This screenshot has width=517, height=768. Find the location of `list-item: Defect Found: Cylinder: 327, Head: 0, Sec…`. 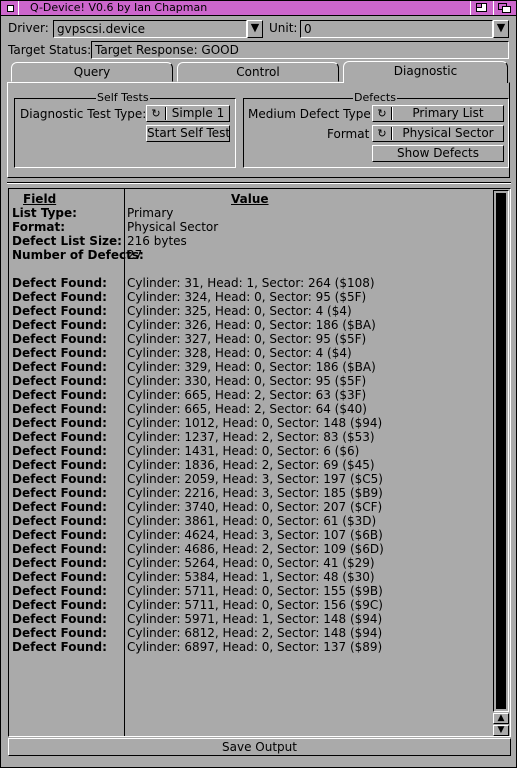

list-item: Defect Found: Cylinder: 327, Head: 0, Sec… is located at coordinates (252, 339).